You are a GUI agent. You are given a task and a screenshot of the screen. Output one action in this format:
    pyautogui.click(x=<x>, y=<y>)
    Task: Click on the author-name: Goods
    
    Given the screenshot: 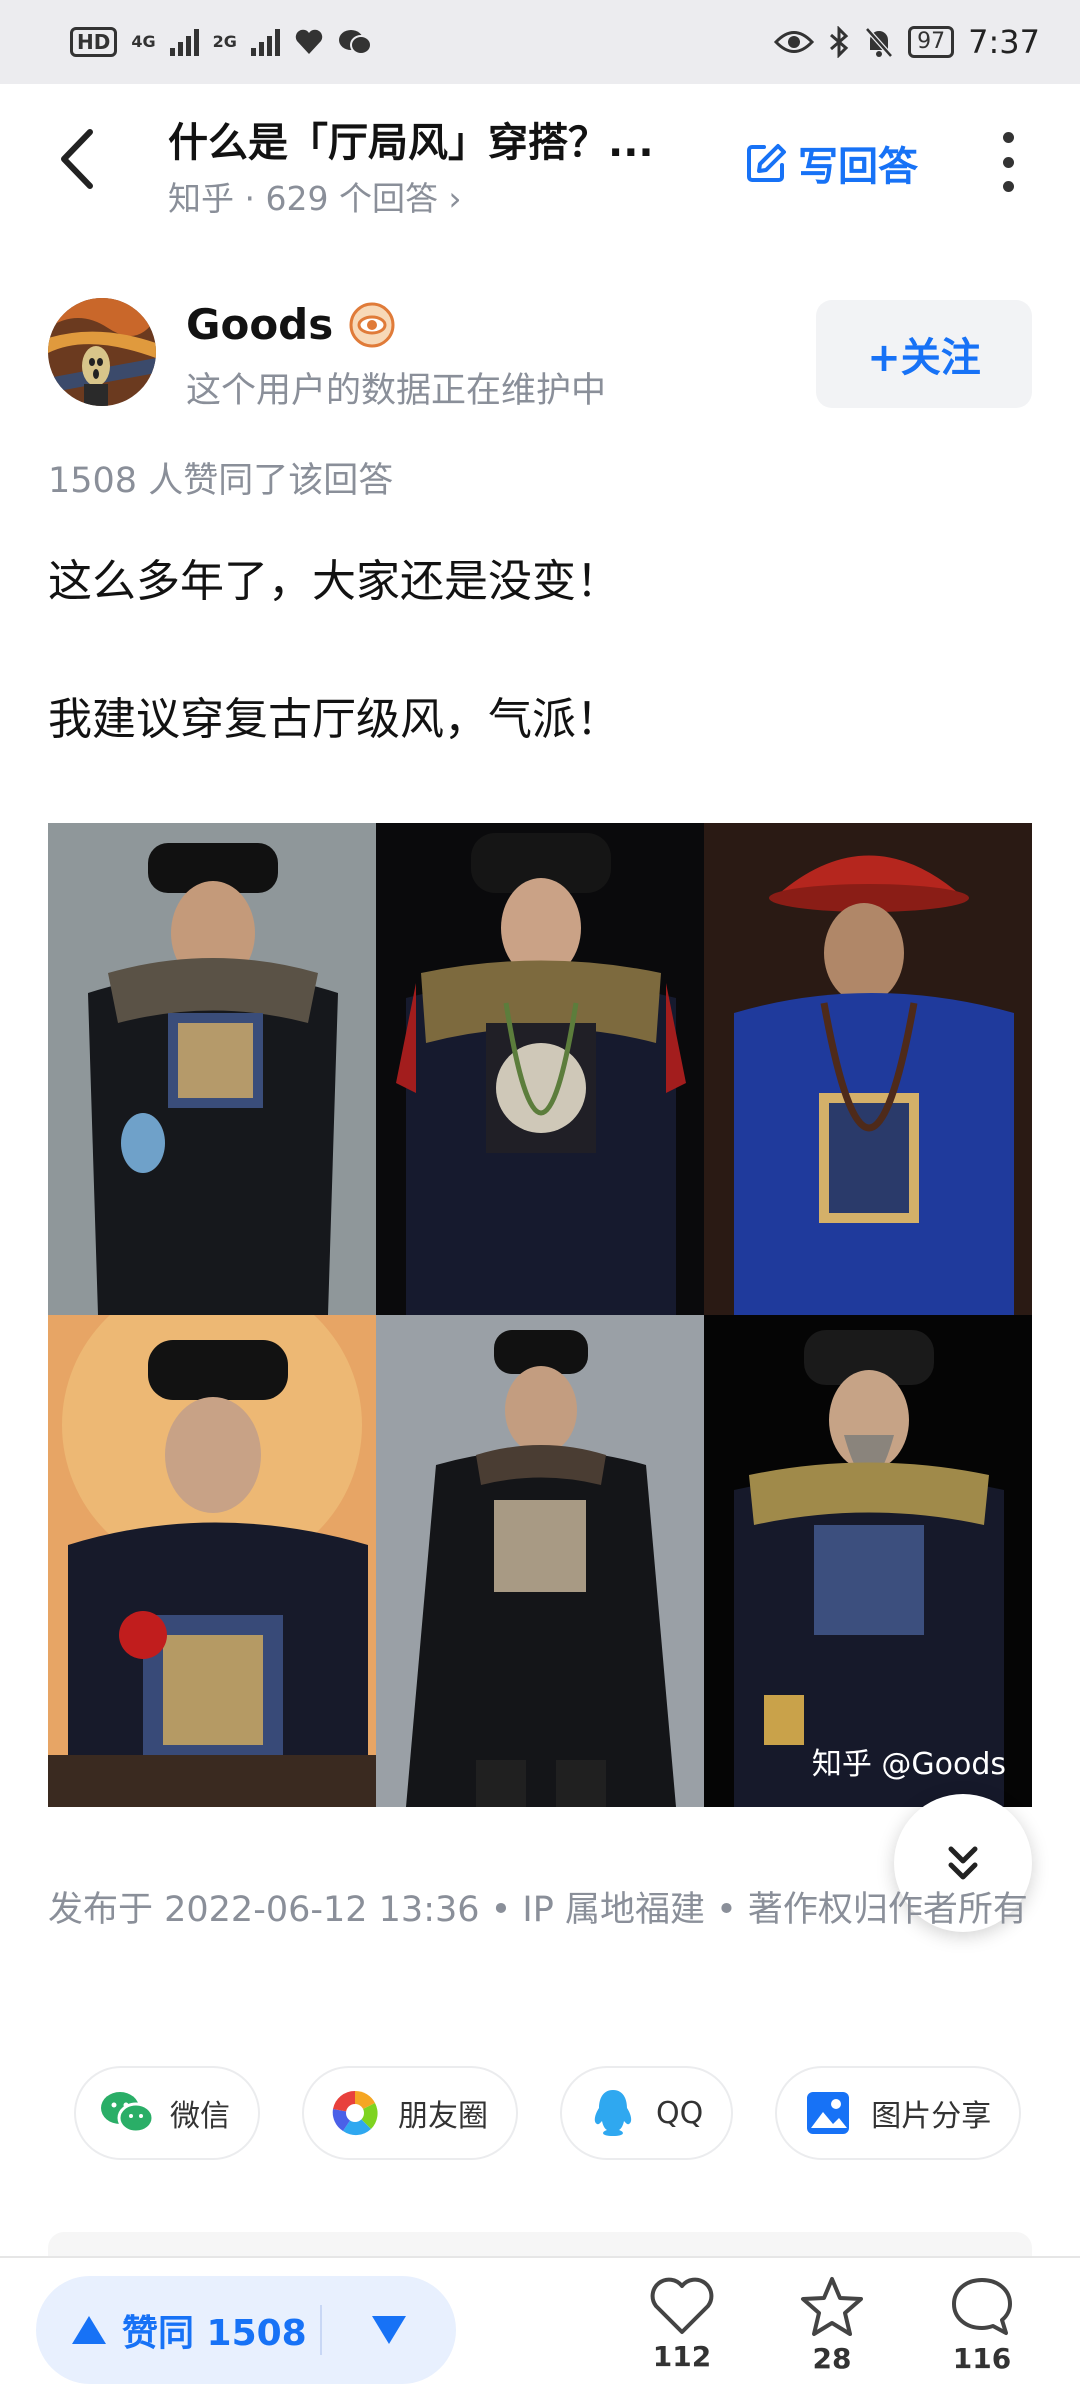 What is the action you would take?
    pyautogui.click(x=290, y=324)
    